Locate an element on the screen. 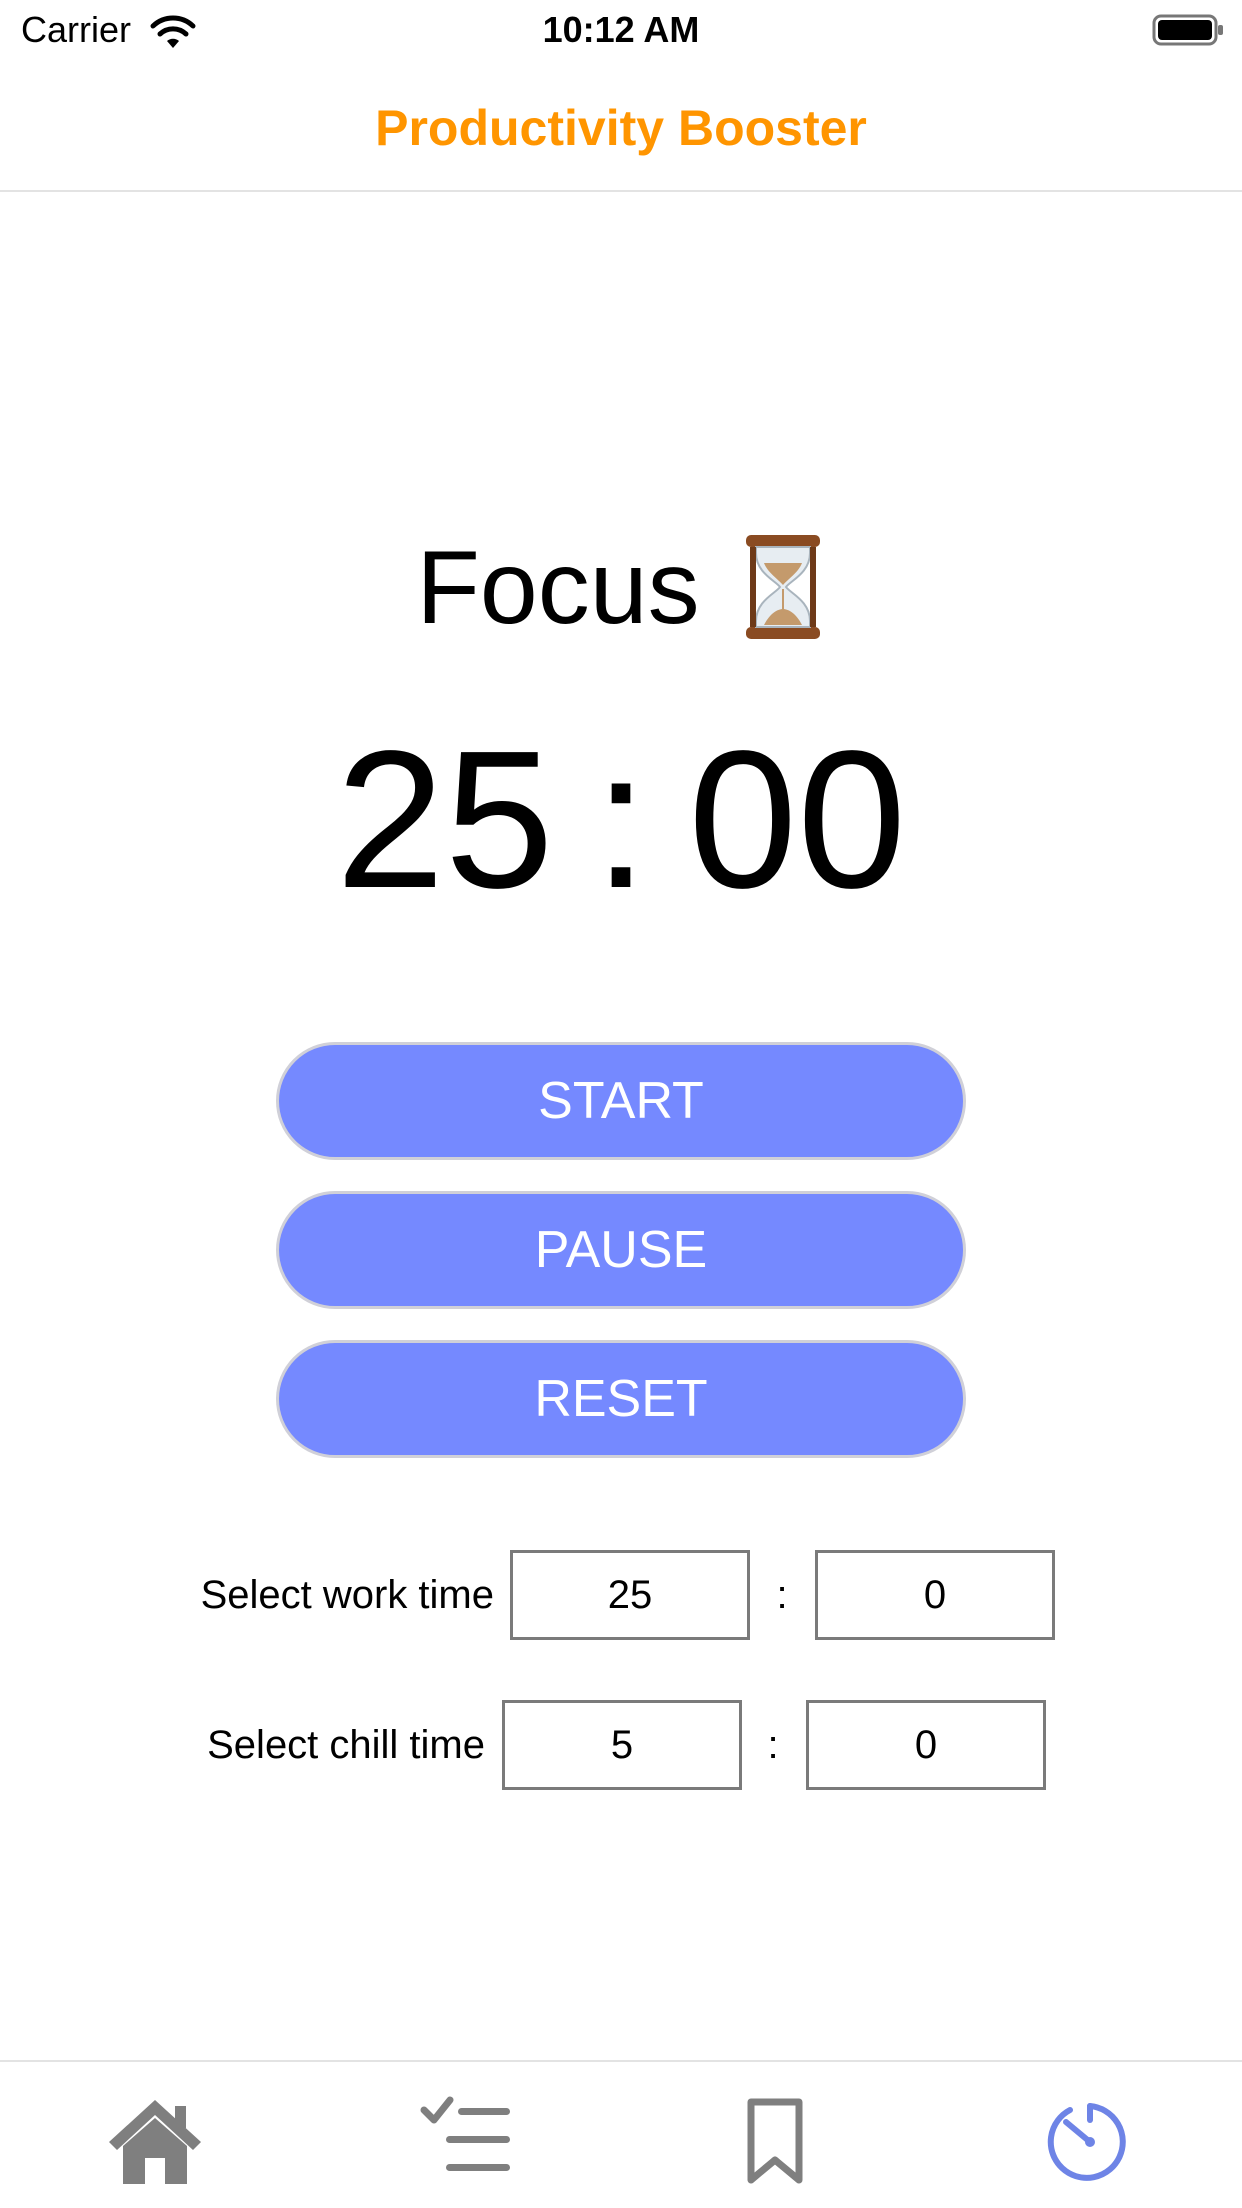 The height and width of the screenshot is (2208, 1242). chill-time-label: Select chill time is located at coordinates (346, 1745).